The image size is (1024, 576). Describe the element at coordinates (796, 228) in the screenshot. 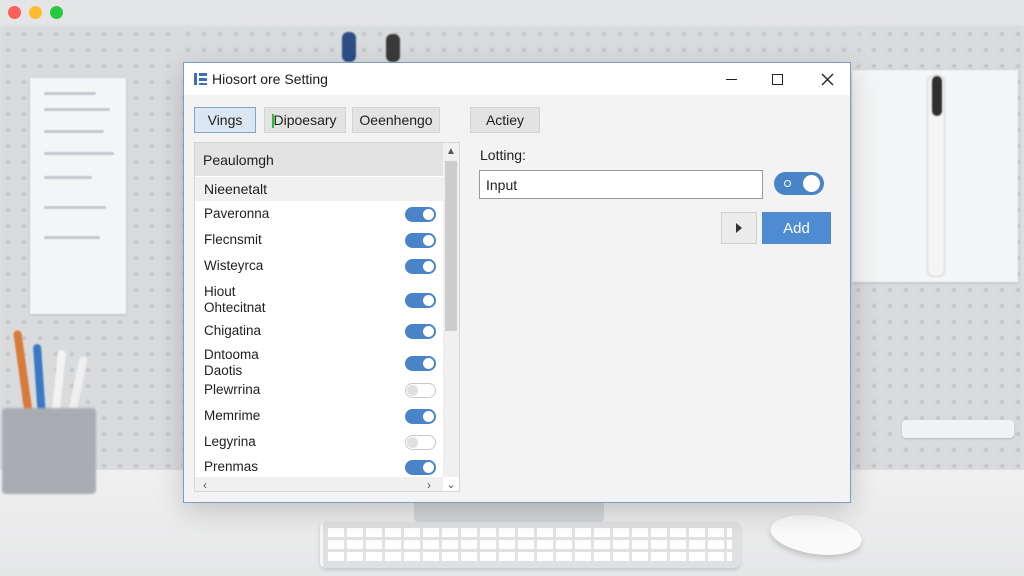

I see `add-button: Add` at that location.